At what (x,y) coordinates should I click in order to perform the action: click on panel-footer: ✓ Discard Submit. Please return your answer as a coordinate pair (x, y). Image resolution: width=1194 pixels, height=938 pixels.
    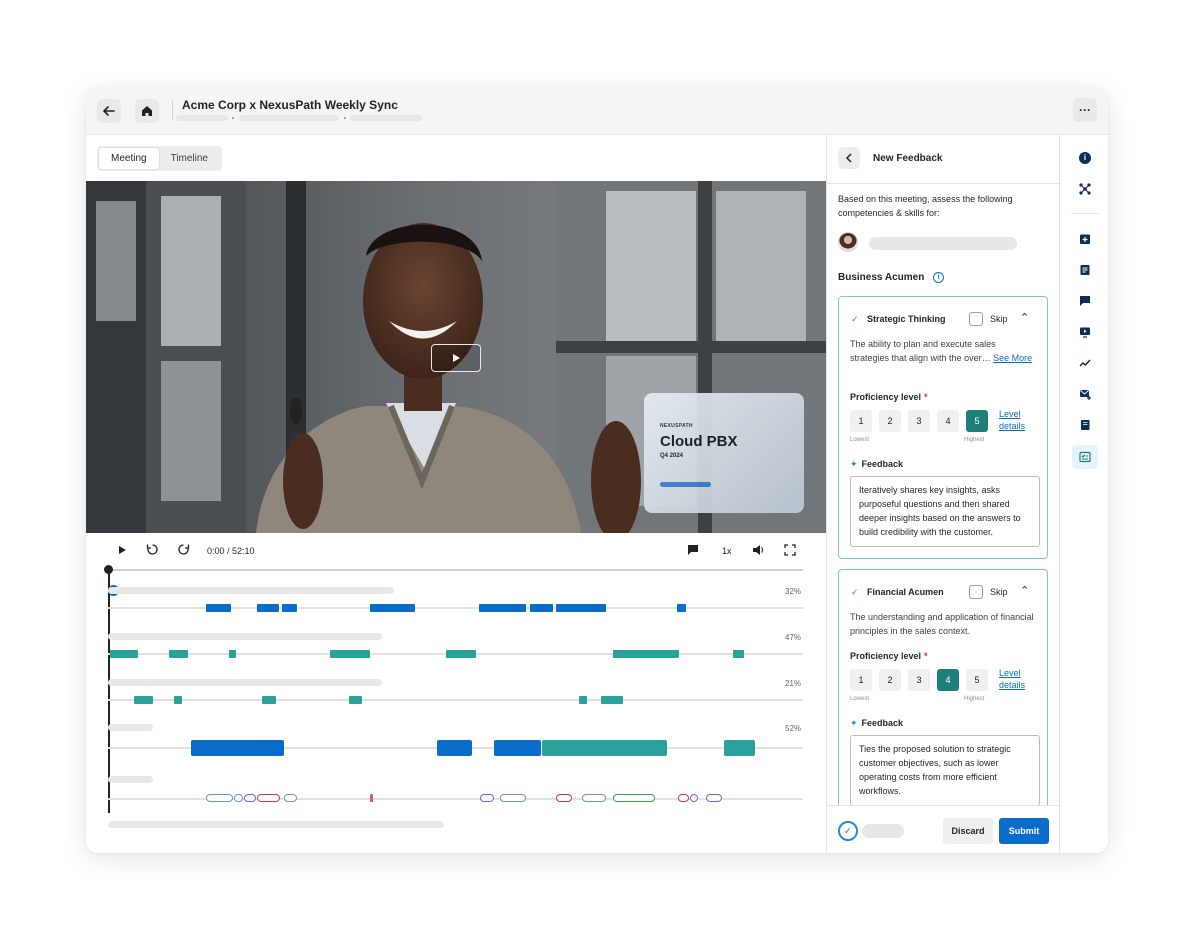
    Looking at the image, I should click on (943, 829).